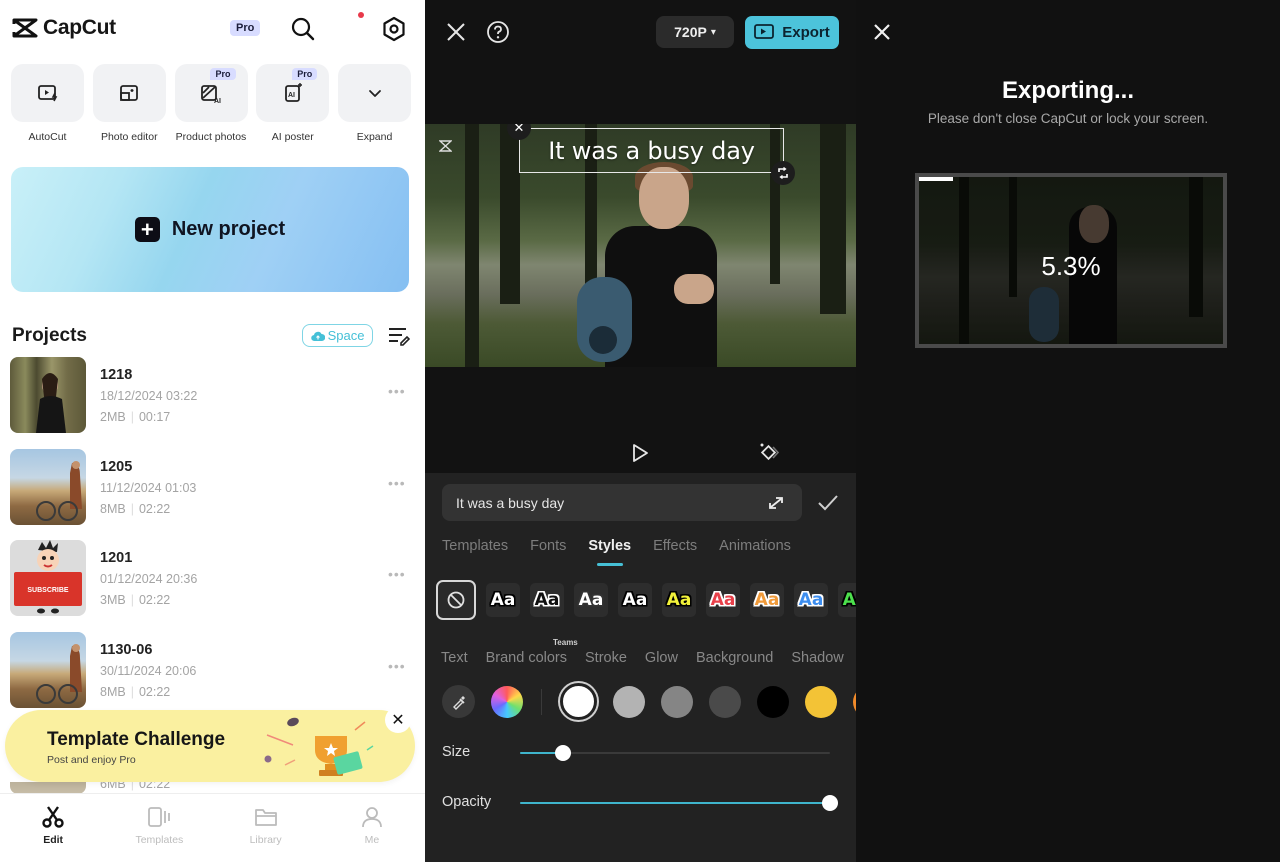 This screenshot has height=862, width=1280. What do you see at coordinates (113, 691) in the screenshot?
I see `project-size: 8MB` at bounding box center [113, 691].